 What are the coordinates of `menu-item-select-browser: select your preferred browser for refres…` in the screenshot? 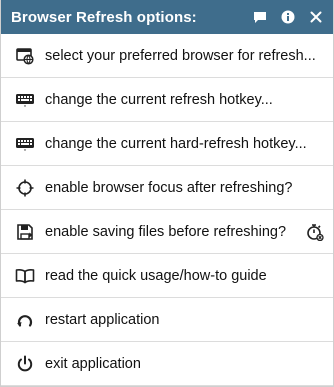 It's located at (167, 56).